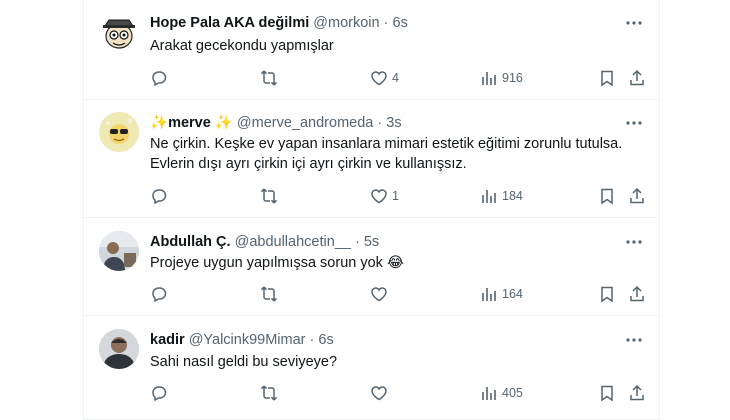 Image resolution: width=730 pixels, height=420 pixels. Describe the element at coordinates (242, 46) in the screenshot. I see `tweet-line: Arakat gecekondu yapmışlar` at that location.